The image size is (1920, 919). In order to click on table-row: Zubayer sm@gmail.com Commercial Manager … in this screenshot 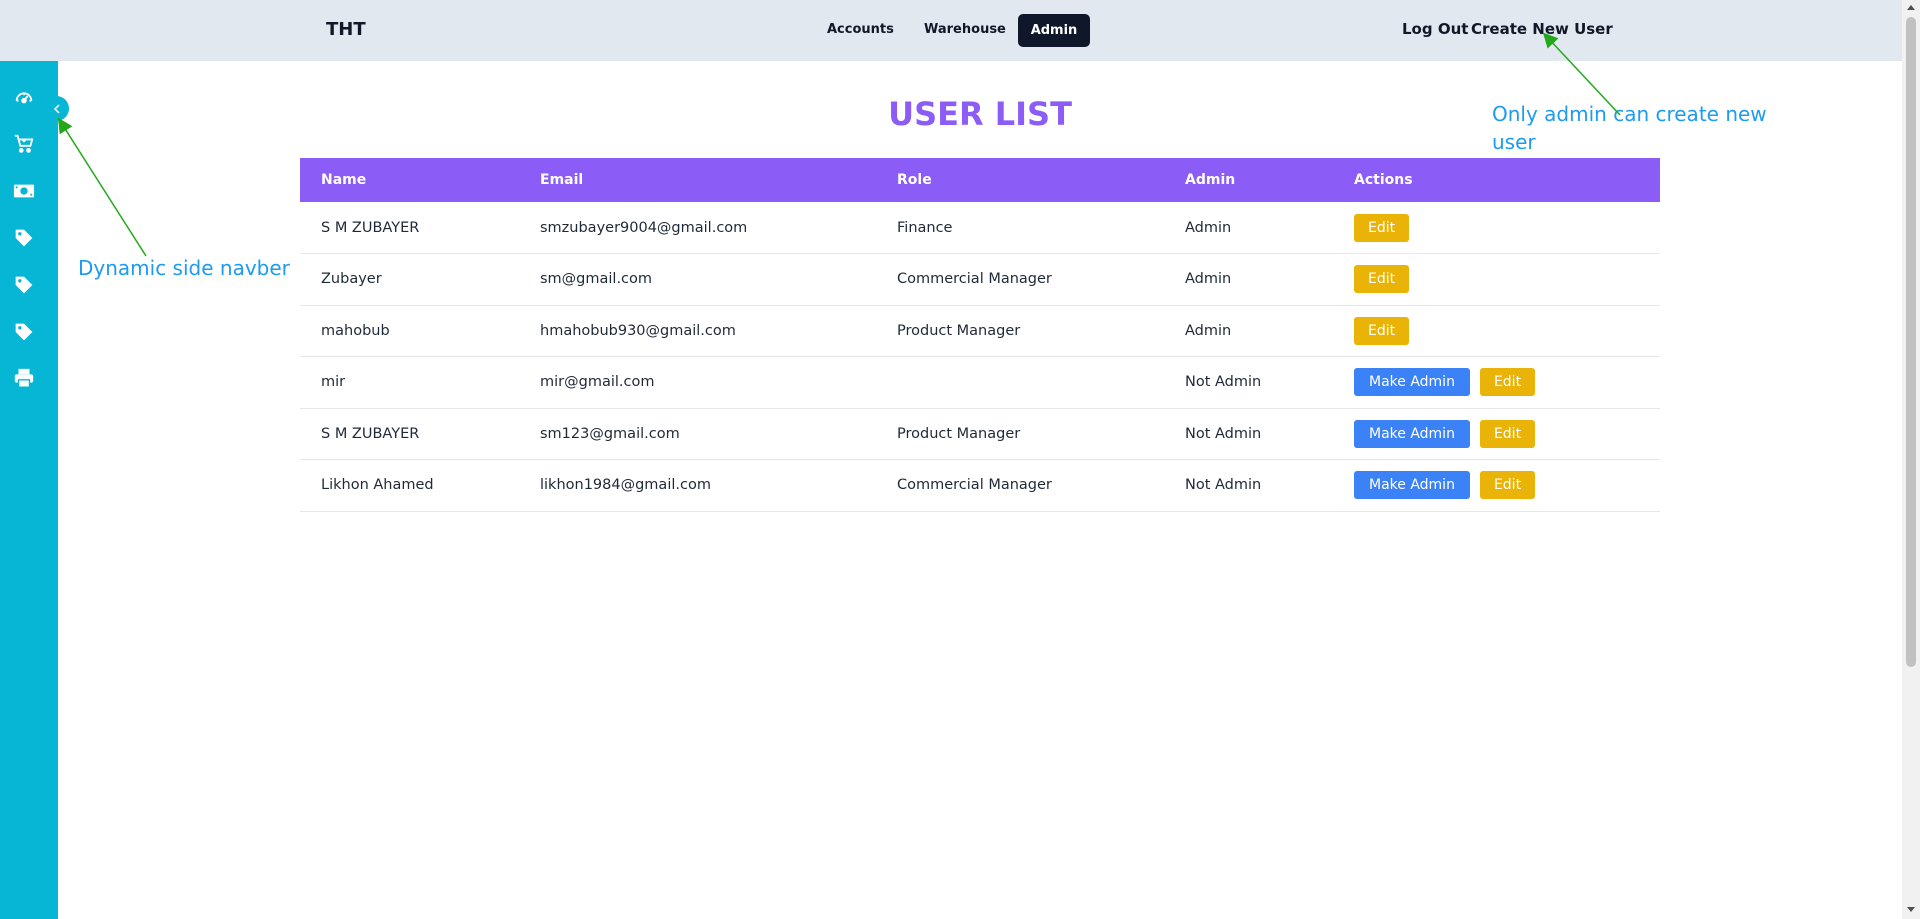, I will do `click(980, 280)`.